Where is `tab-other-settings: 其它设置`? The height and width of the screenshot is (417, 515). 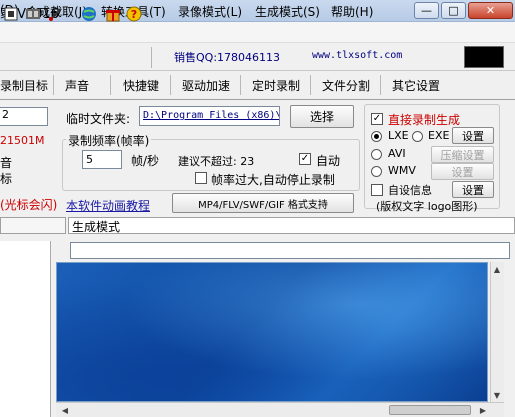
tab-other-settings: 其它设置 is located at coordinates (416, 85).